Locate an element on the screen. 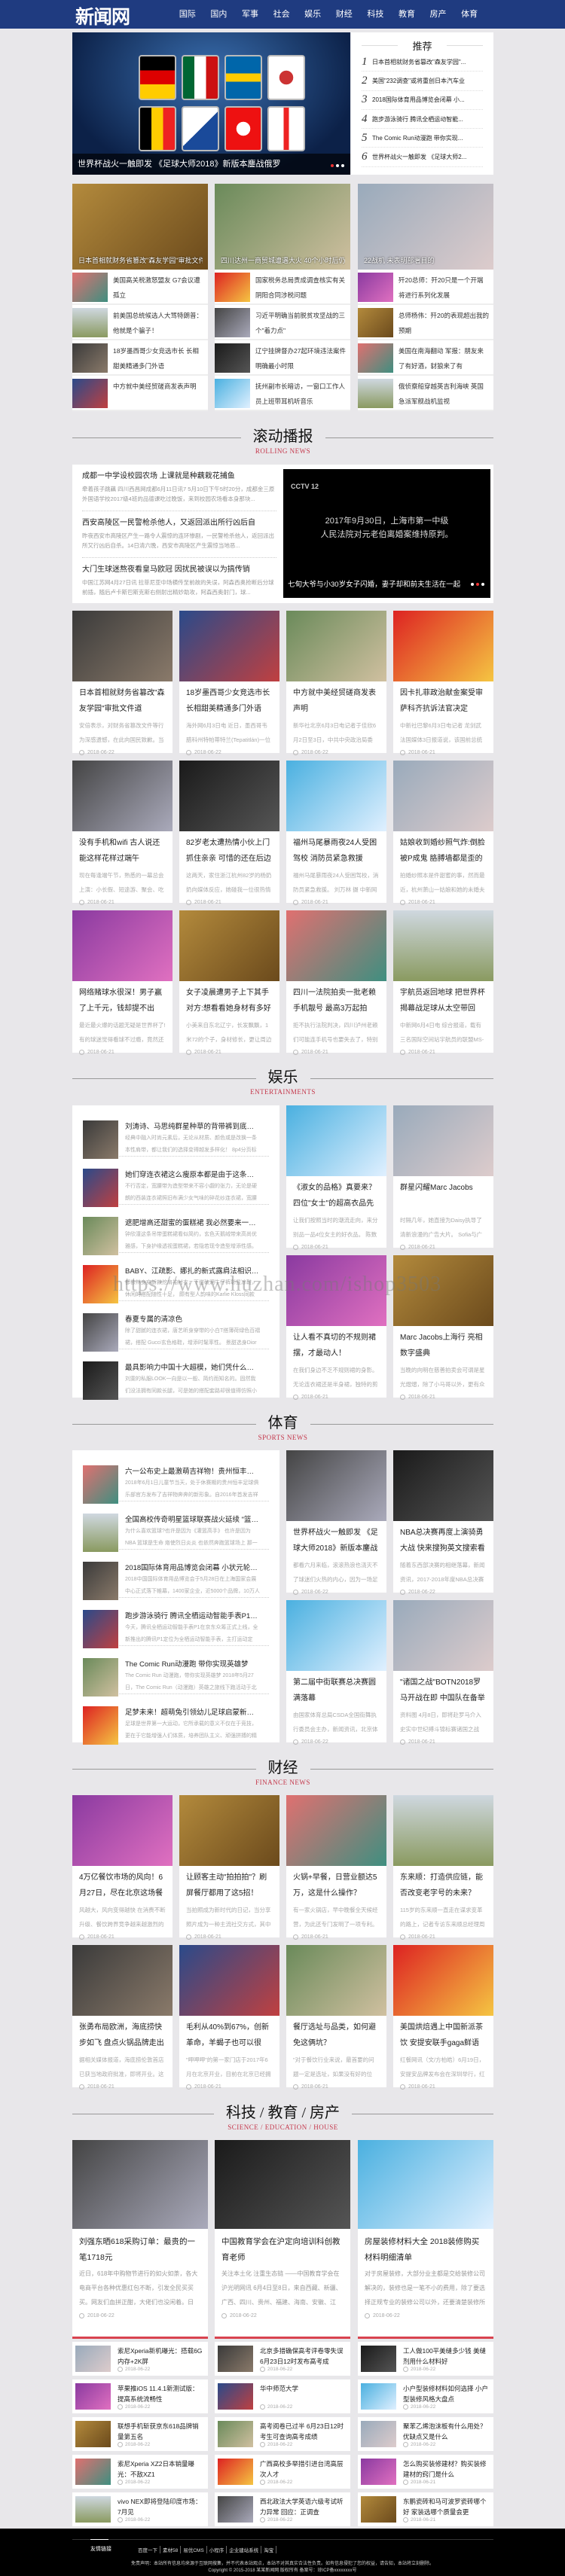 This screenshot has height=2576, width=565. card-title: 中国教育学会在沪定向培训科创教育老师 is located at coordinates (282, 2248).